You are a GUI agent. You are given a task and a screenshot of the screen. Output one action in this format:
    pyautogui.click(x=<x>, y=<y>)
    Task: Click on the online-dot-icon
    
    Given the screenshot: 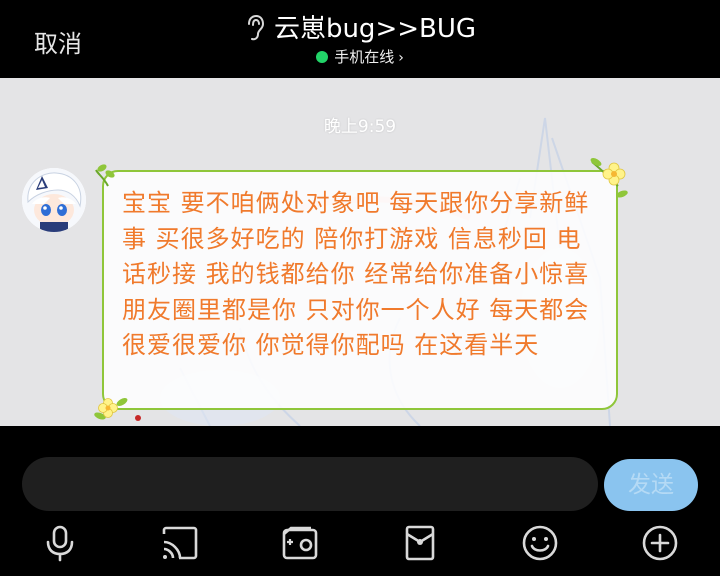 What is the action you would take?
    pyautogui.click(x=322, y=57)
    